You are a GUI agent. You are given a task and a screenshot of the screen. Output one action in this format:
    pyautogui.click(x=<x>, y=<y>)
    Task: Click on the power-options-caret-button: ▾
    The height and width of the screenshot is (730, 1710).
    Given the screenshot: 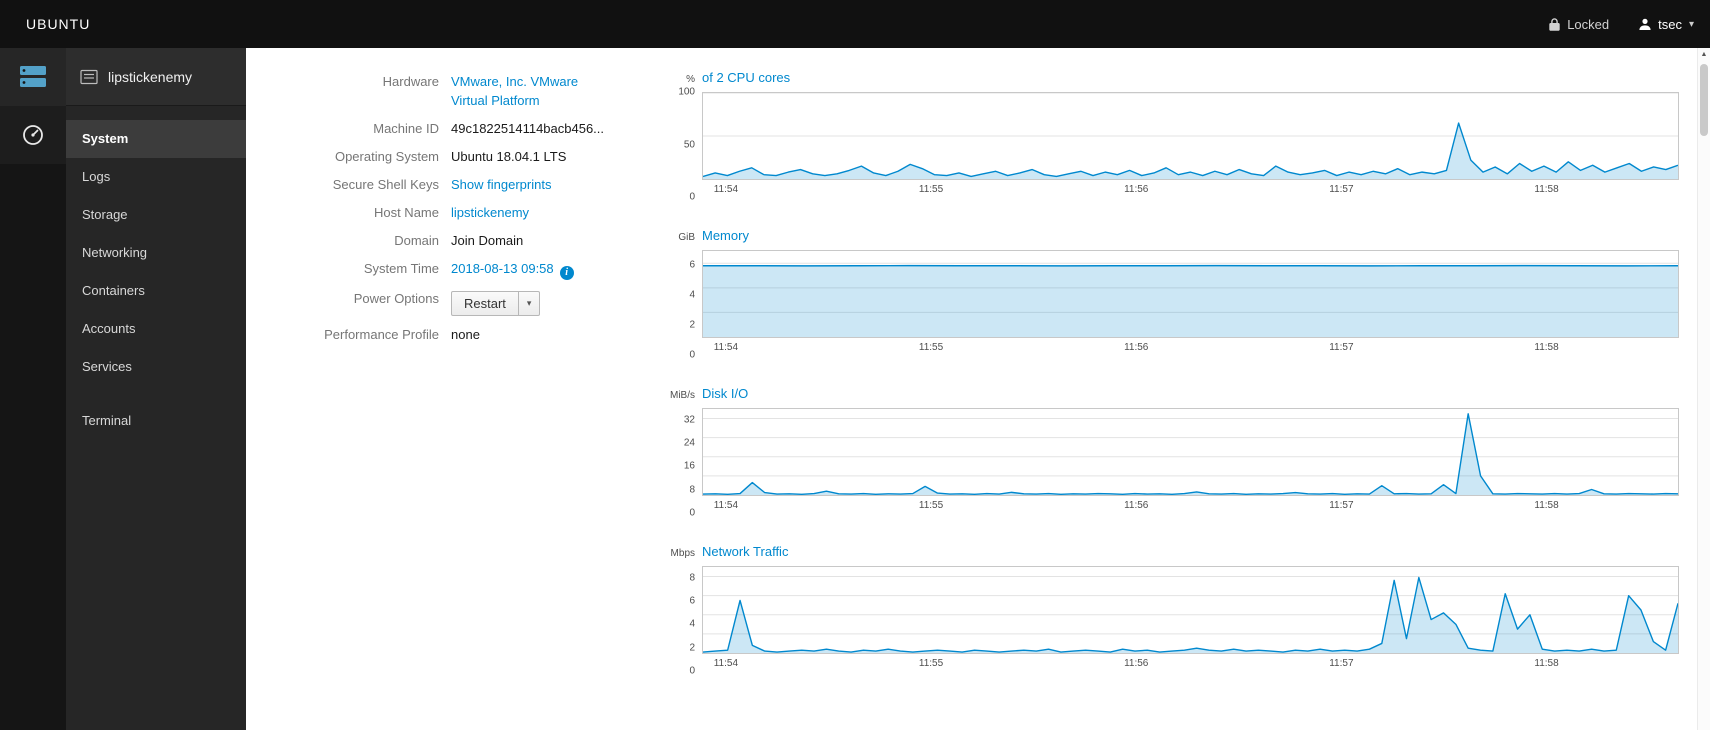 What is the action you would take?
    pyautogui.click(x=529, y=303)
    